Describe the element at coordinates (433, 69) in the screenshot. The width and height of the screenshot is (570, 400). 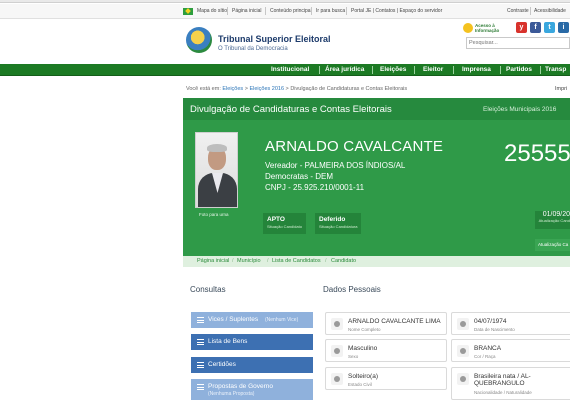
I see `nav-item-eleitor: Eleitor` at that location.